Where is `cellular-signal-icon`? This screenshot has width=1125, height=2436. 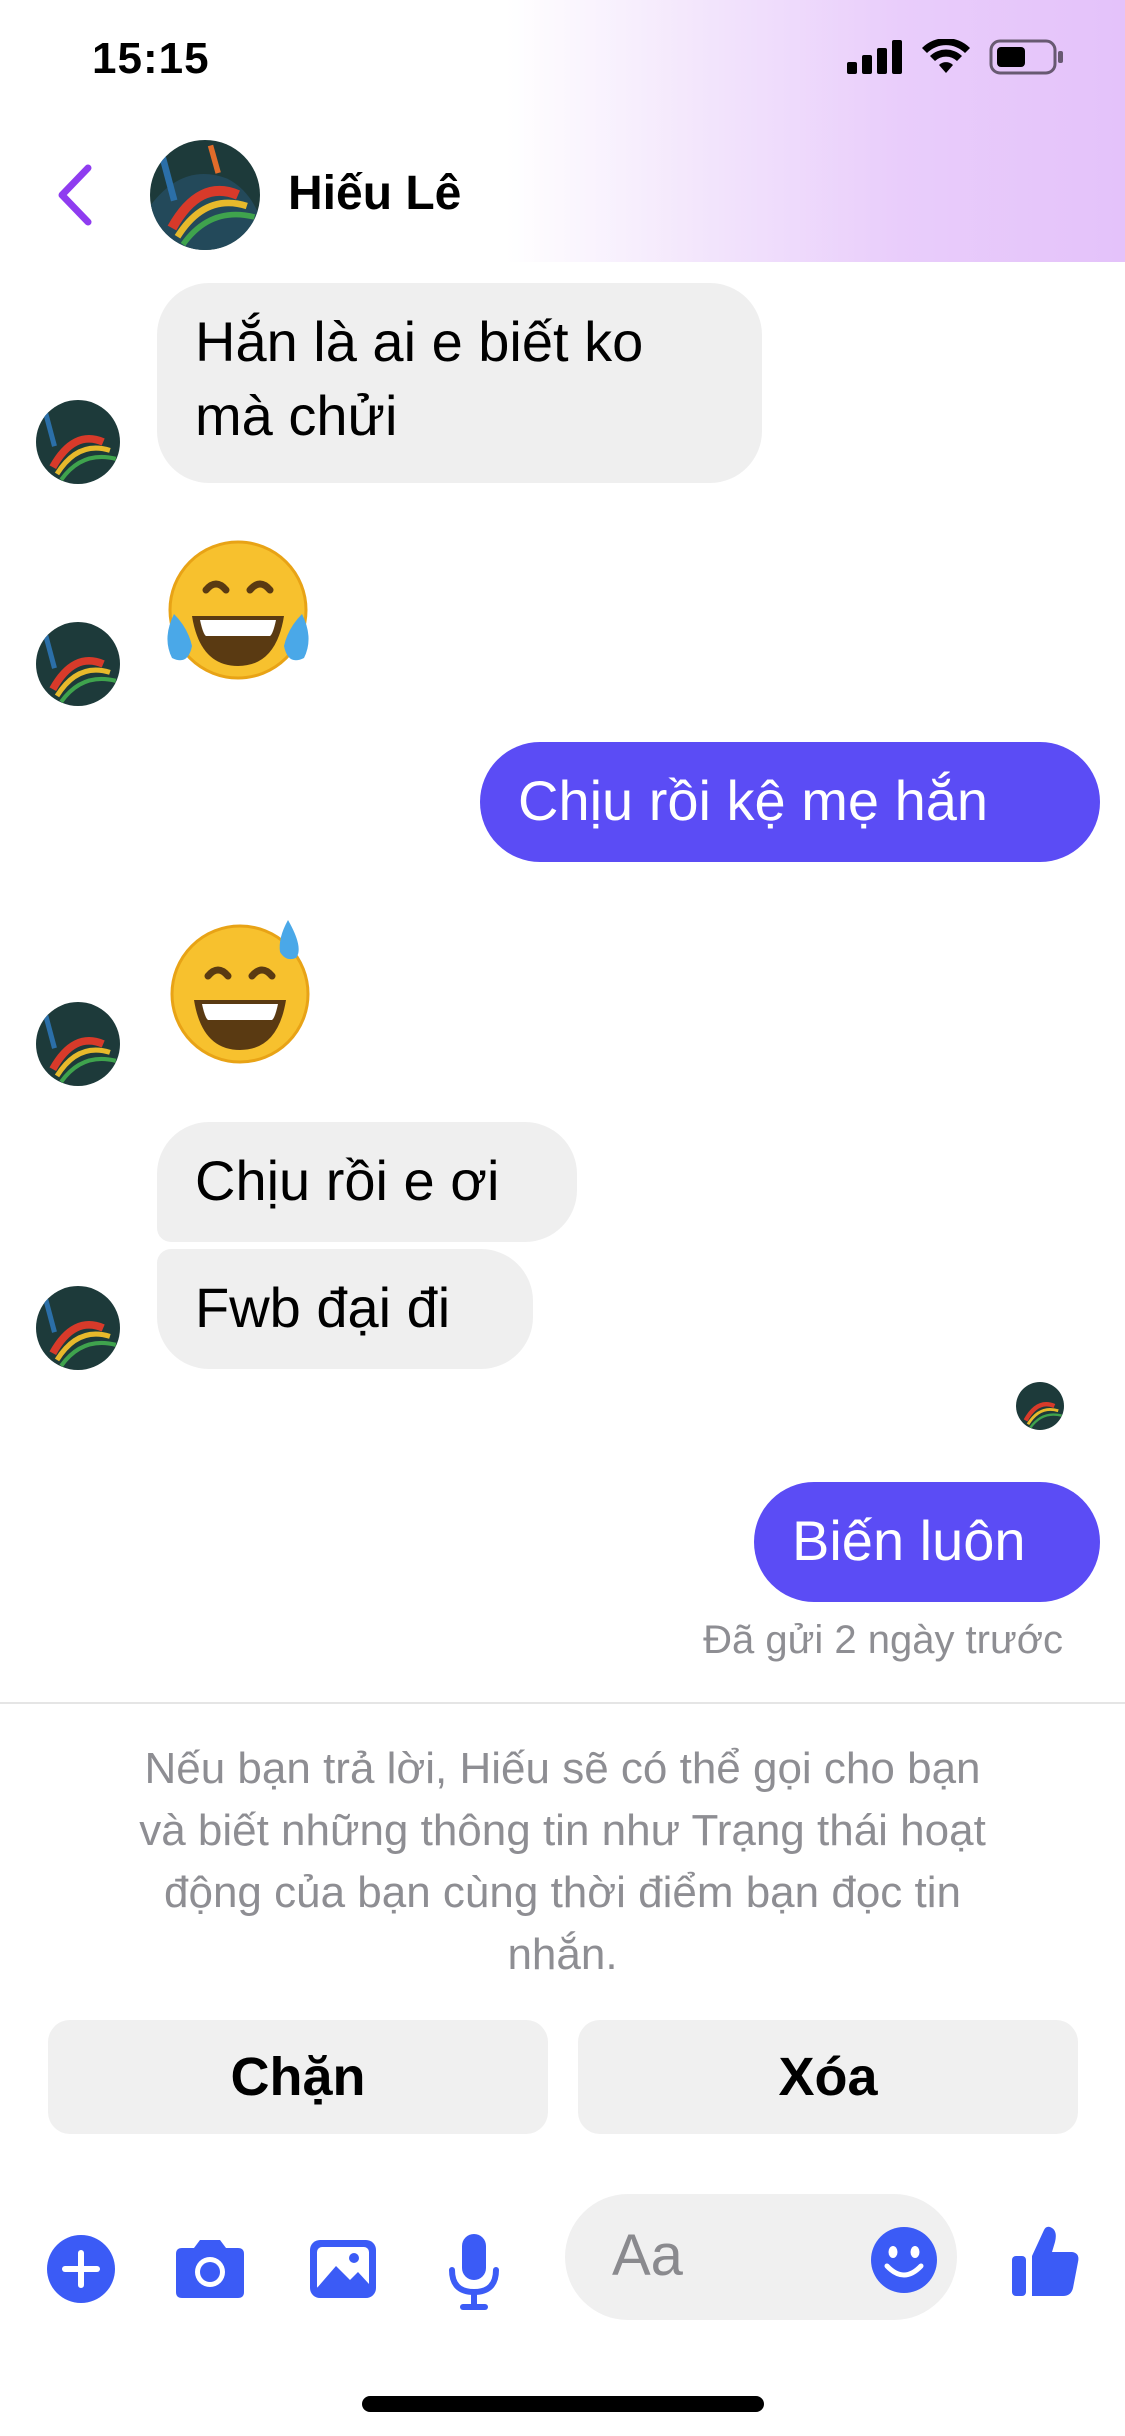
cellular-signal-icon is located at coordinates (874, 57).